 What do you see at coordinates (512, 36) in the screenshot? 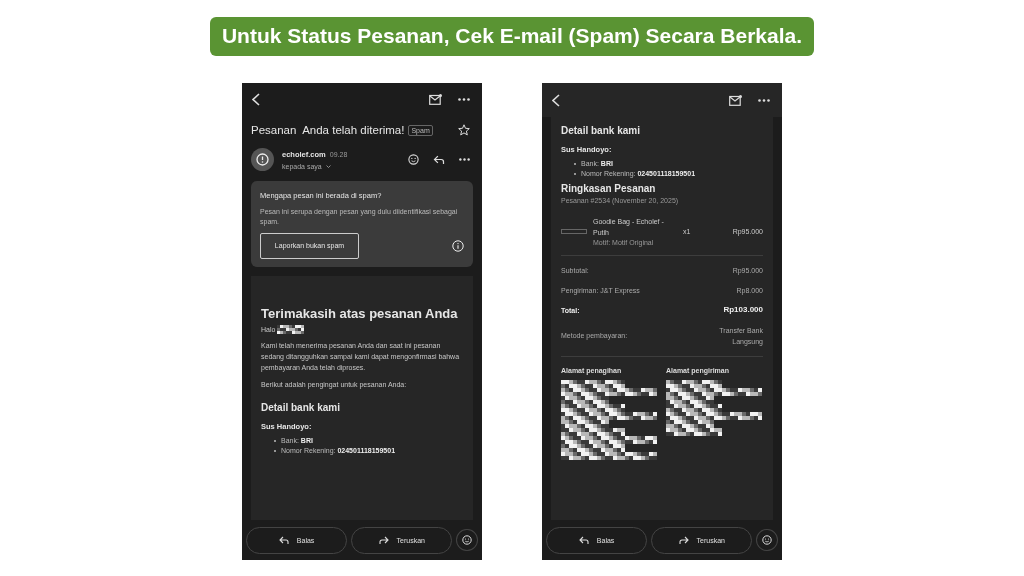
I see `title-banner: Untuk Status Pesanan, Cek E-mail (Spam) Secara Berkala.` at bounding box center [512, 36].